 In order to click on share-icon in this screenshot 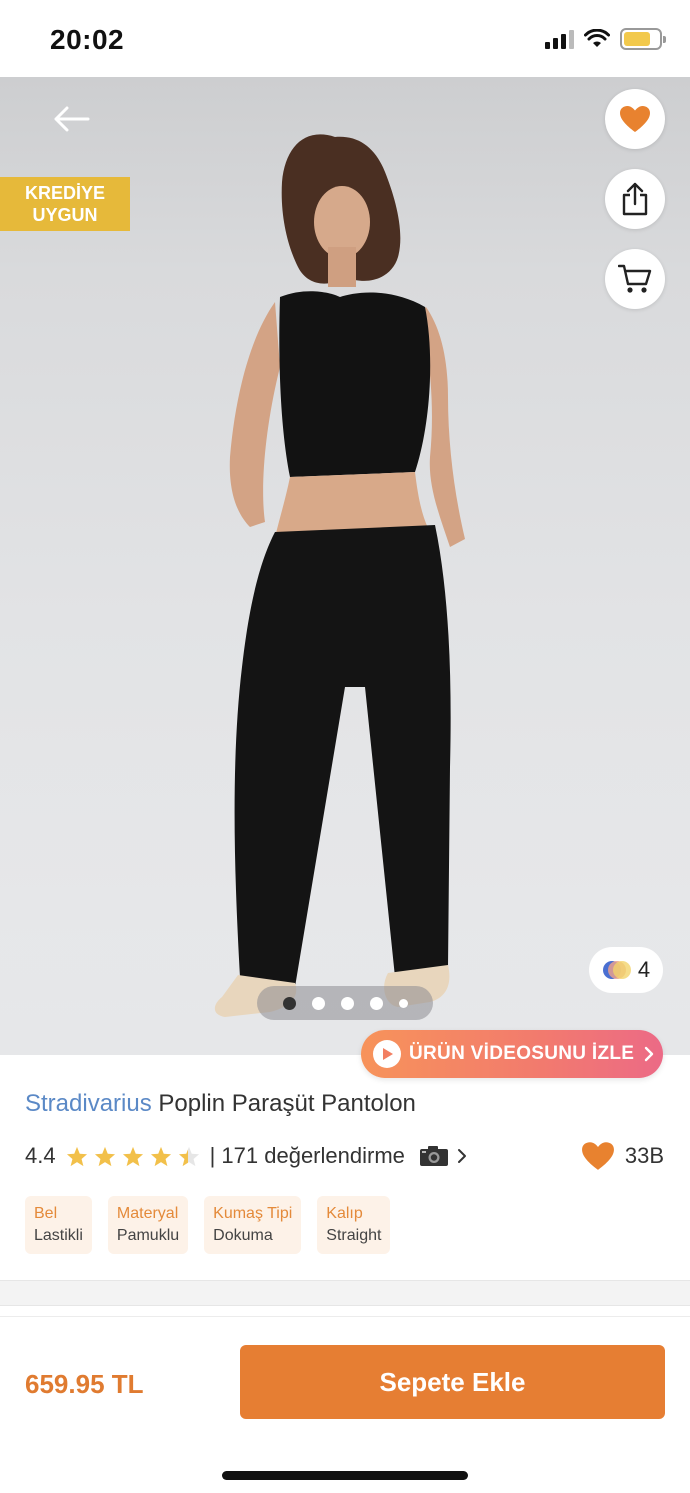, I will do `click(635, 199)`.